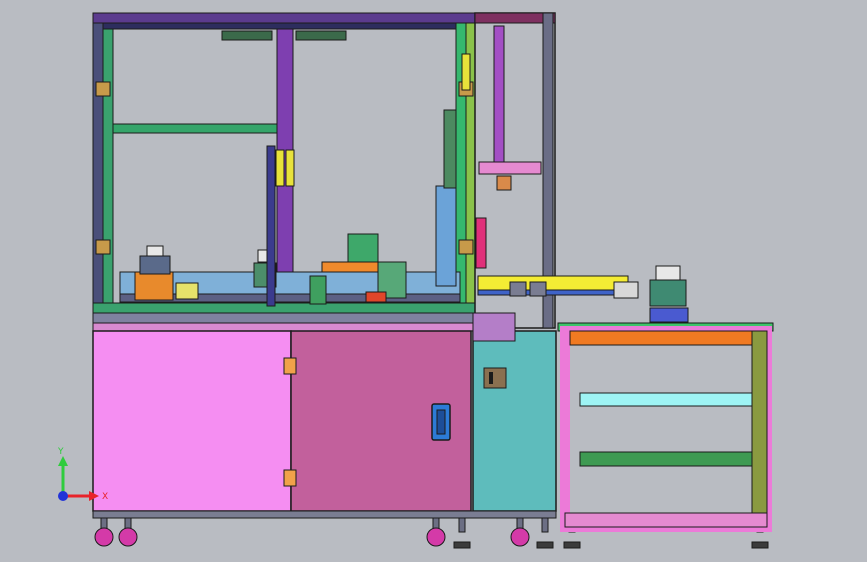 The height and width of the screenshot is (562, 867). Describe the element at coordinates (187, 291) in the screenshot. I see `station-cam` at that location.